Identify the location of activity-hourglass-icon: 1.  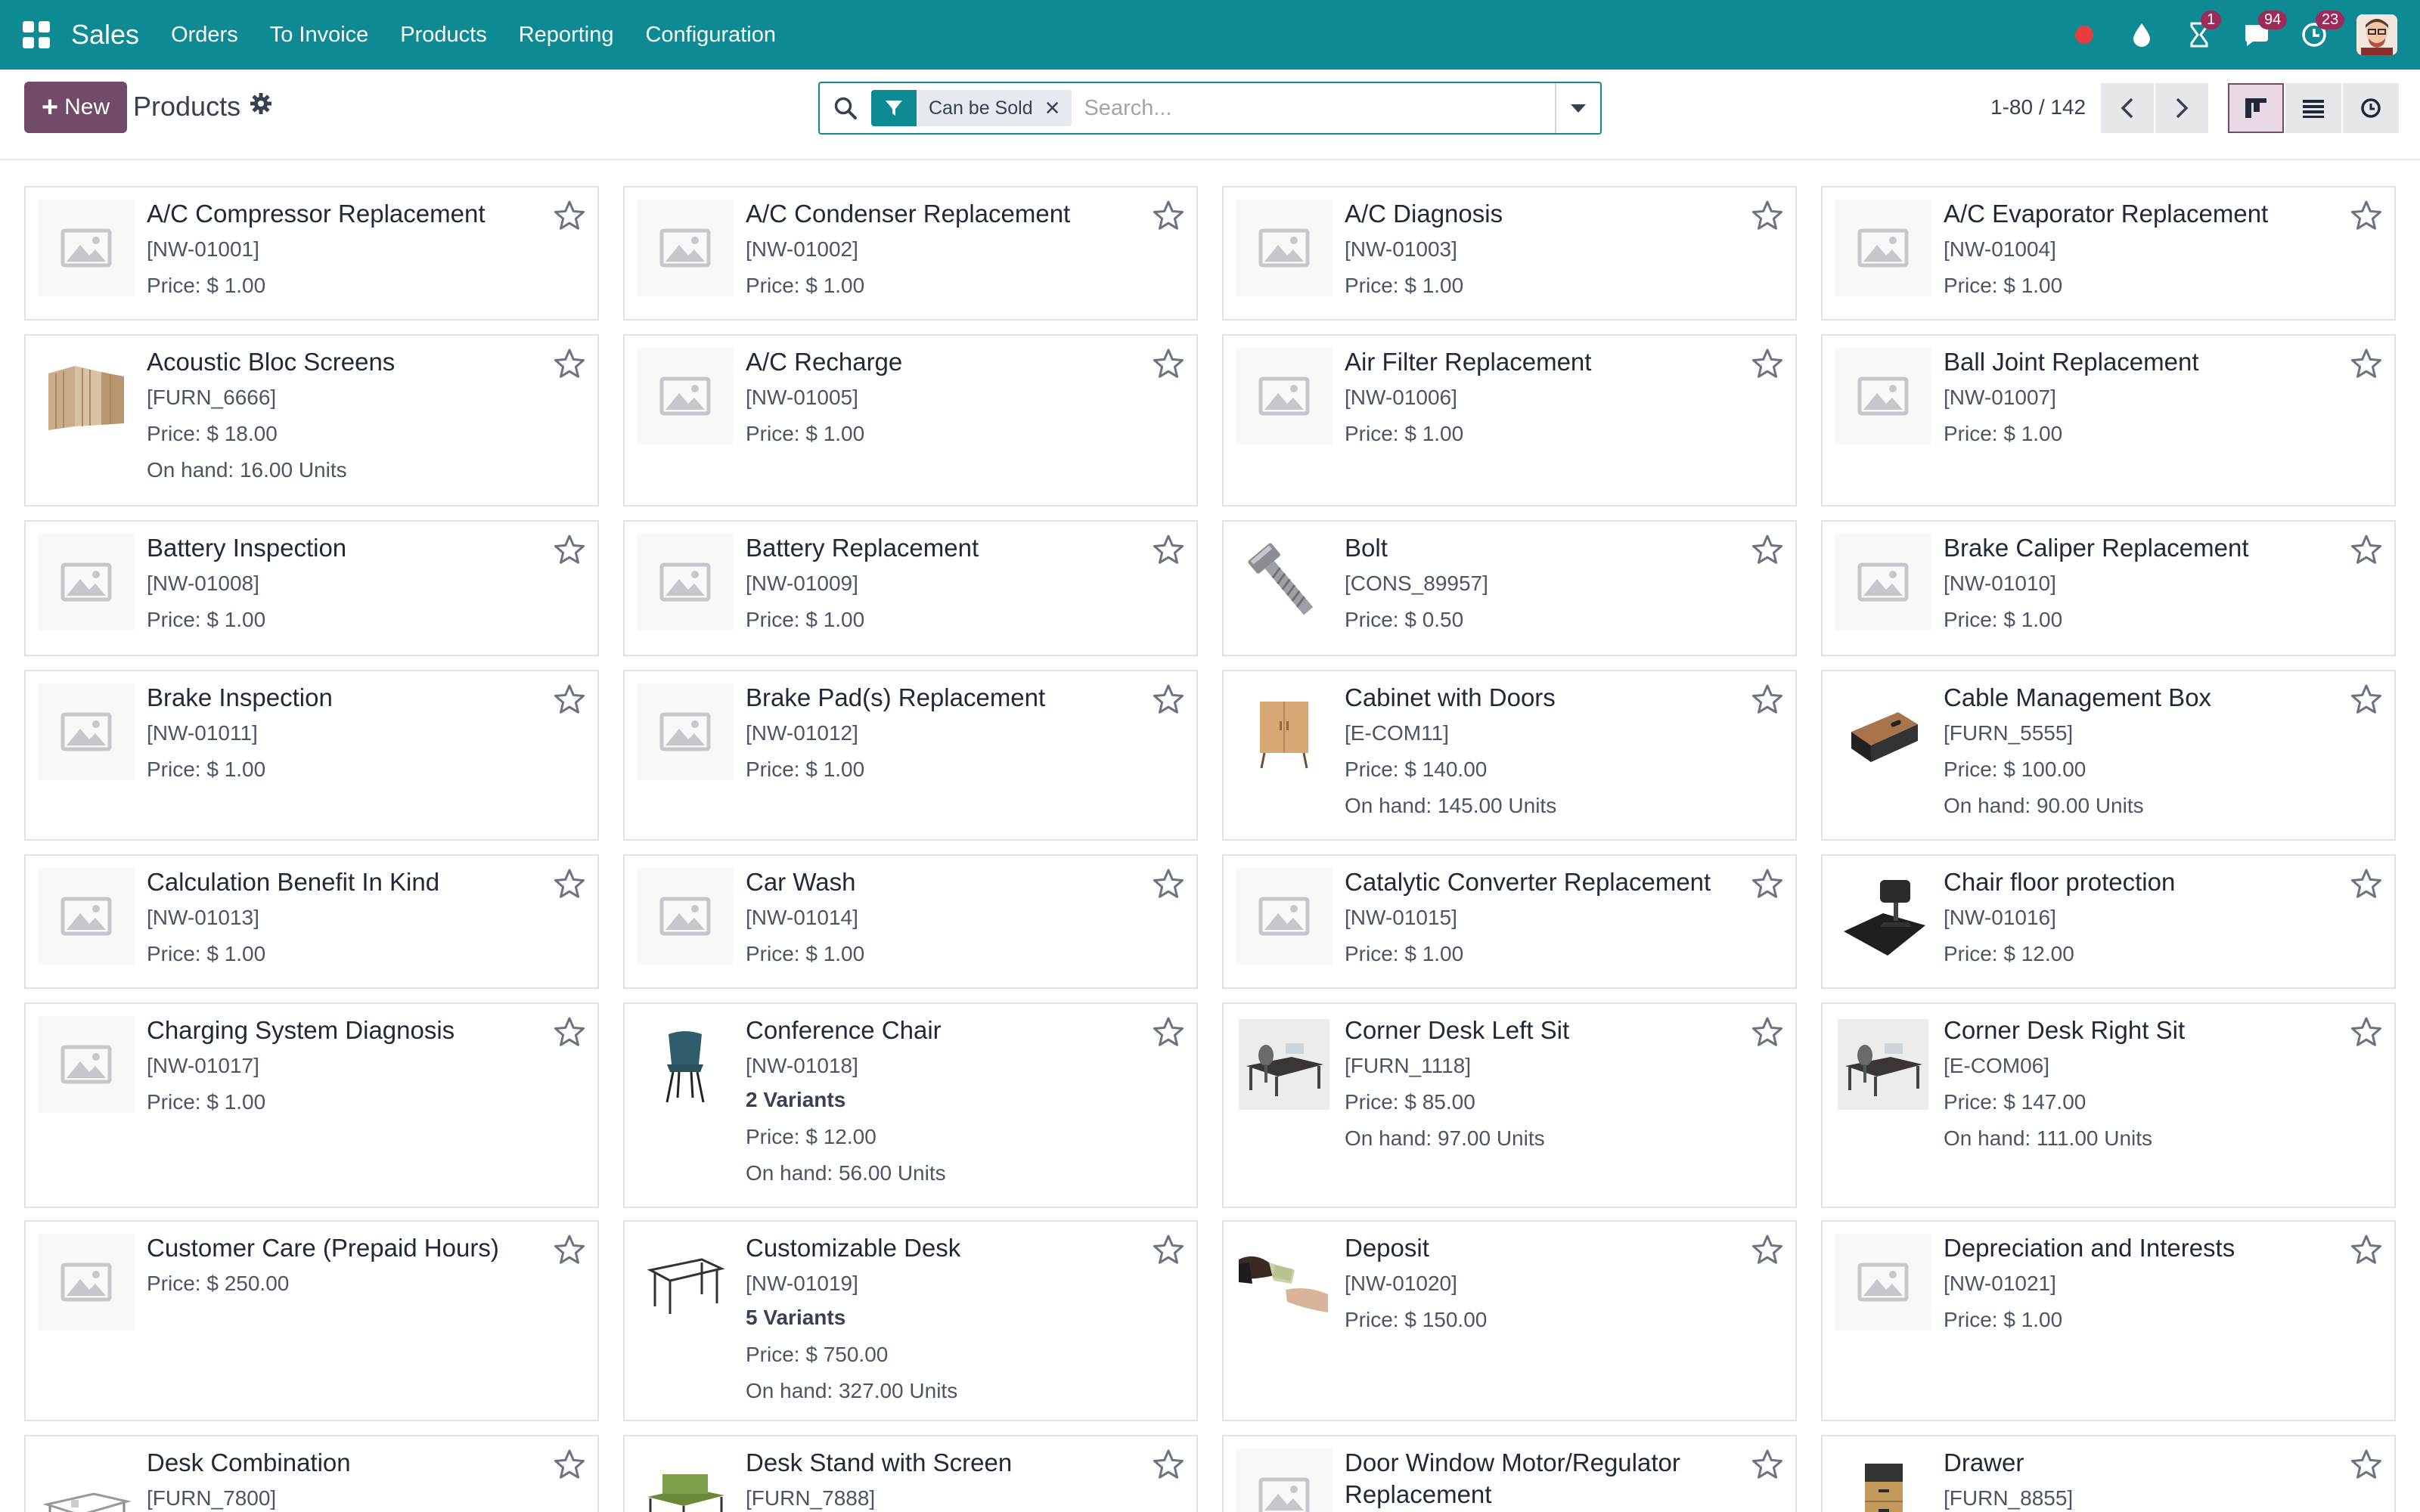
(2203, 30).